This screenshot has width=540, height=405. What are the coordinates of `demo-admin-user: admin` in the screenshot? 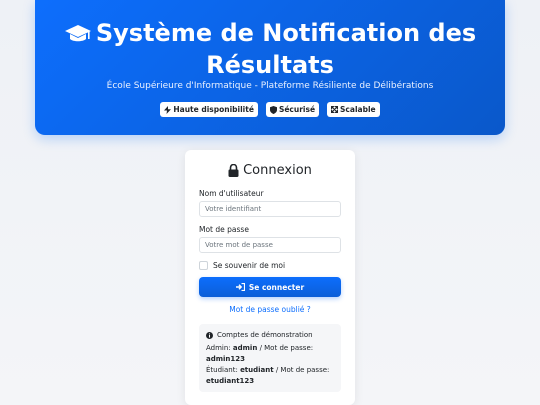 It's located at (245, 348).